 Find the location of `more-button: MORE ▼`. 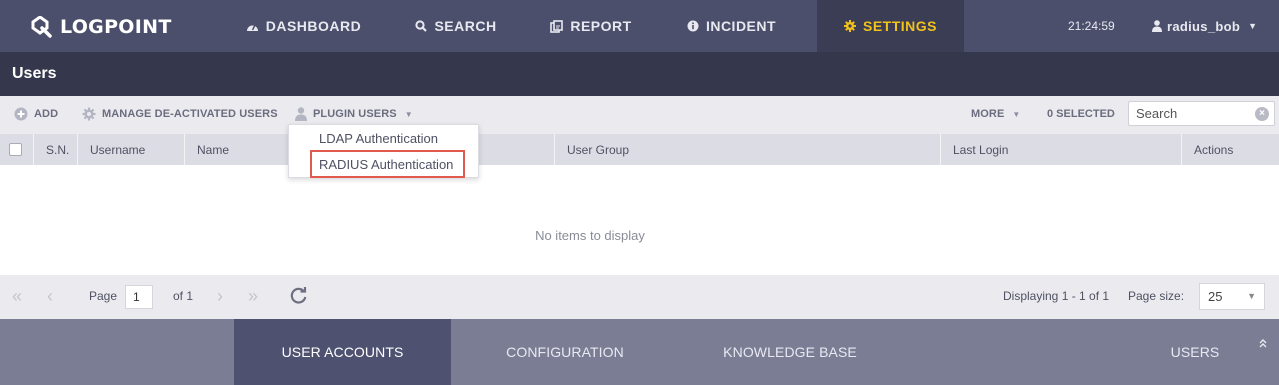

more-button: MORE ▼ is located at coordinates (995, 114).